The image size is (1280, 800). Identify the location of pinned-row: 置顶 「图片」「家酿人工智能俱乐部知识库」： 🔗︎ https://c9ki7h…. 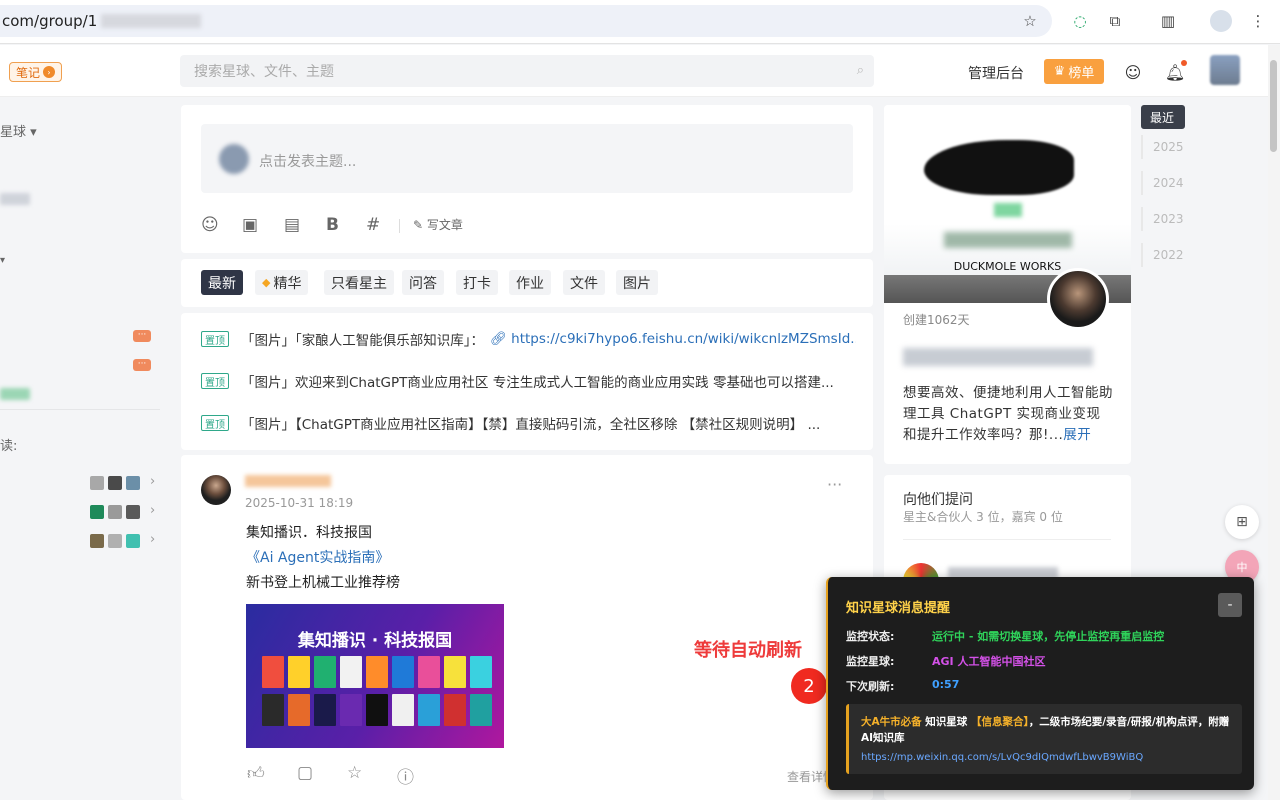
(528, 339).